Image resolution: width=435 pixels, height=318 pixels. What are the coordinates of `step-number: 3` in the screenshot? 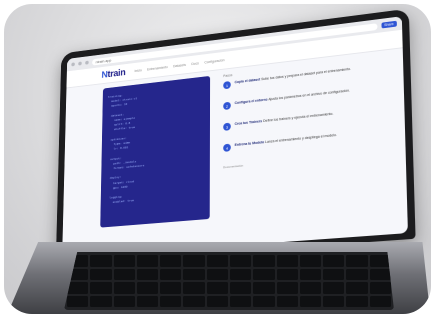 It's located at (227, 126).